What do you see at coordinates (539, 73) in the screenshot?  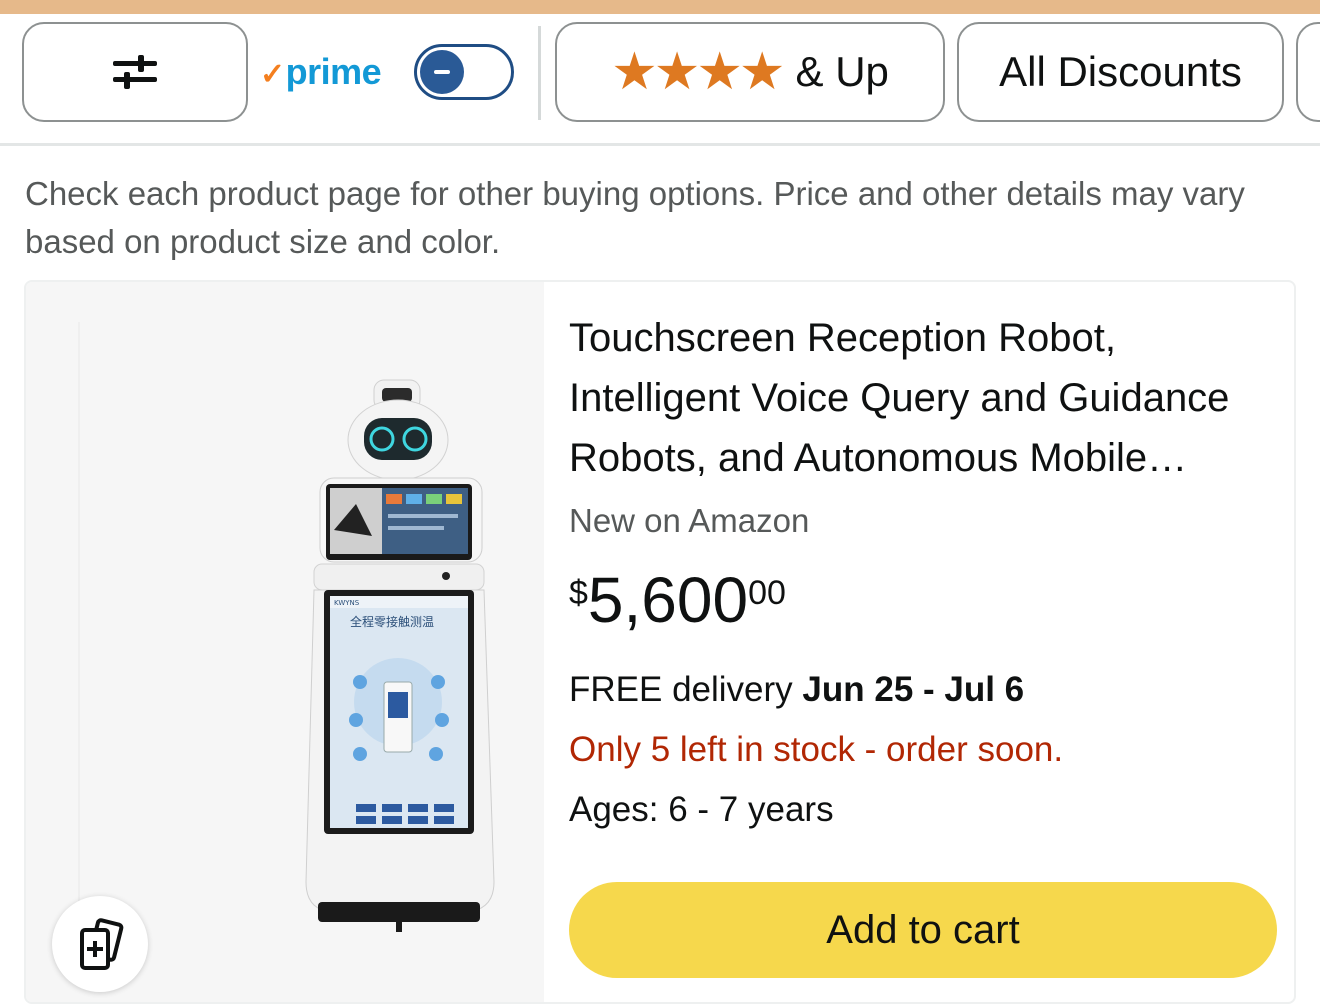 I see `filter-divider` at bounding box center [539, 73].